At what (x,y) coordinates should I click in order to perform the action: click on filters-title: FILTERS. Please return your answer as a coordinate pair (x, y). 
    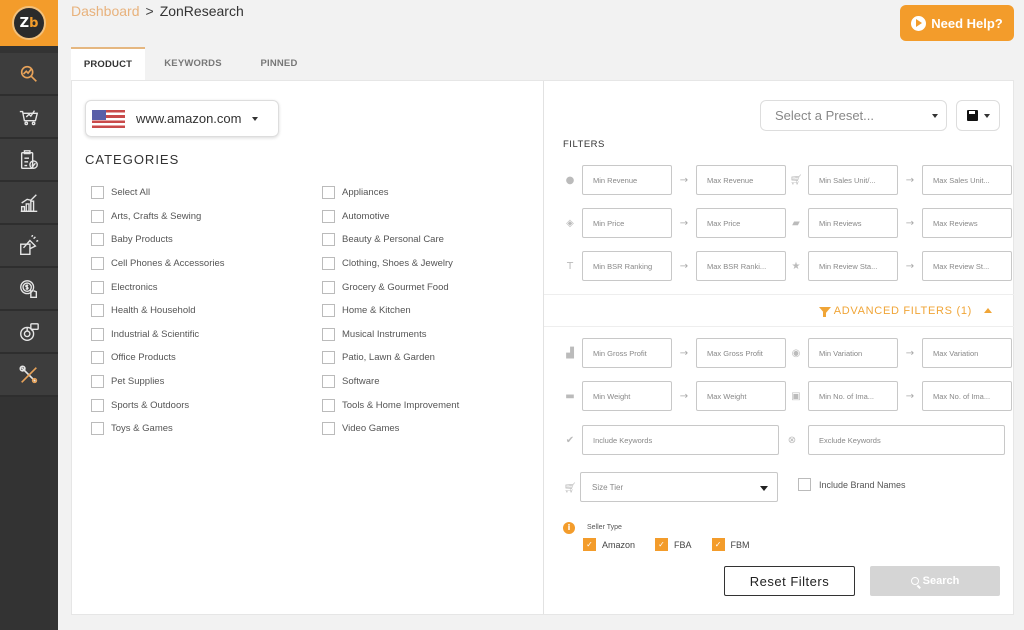
    Looking at the image, I should click on (584, 144).